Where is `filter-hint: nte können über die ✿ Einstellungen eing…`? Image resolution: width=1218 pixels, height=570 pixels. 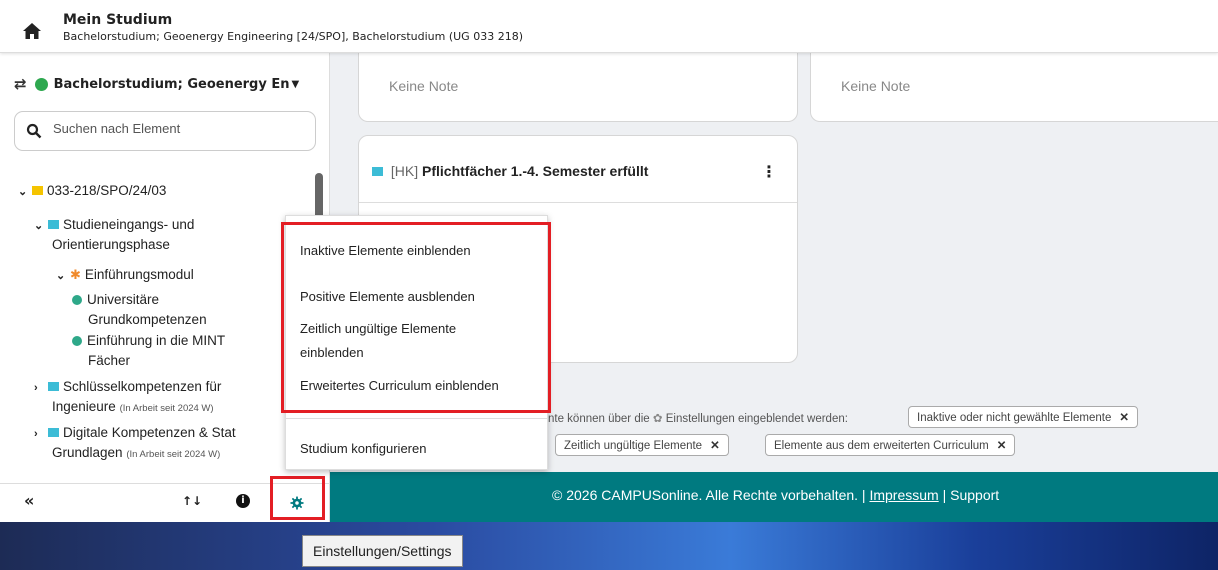
filter-hint: nte können über die ✿ Einstellungen eing… is located at coordinates (698, 418).